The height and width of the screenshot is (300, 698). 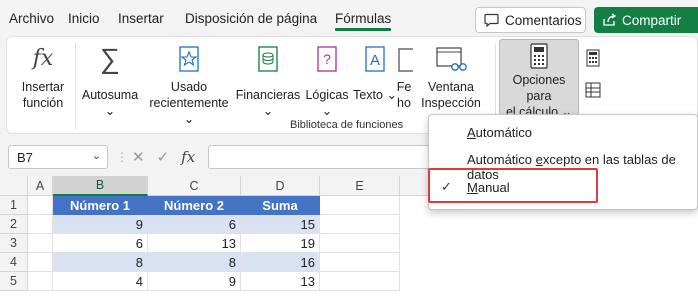 What do you see at coordinates (539, 159) in the screenshot?
I see `access-key: e` at bounding box center [539, 159].